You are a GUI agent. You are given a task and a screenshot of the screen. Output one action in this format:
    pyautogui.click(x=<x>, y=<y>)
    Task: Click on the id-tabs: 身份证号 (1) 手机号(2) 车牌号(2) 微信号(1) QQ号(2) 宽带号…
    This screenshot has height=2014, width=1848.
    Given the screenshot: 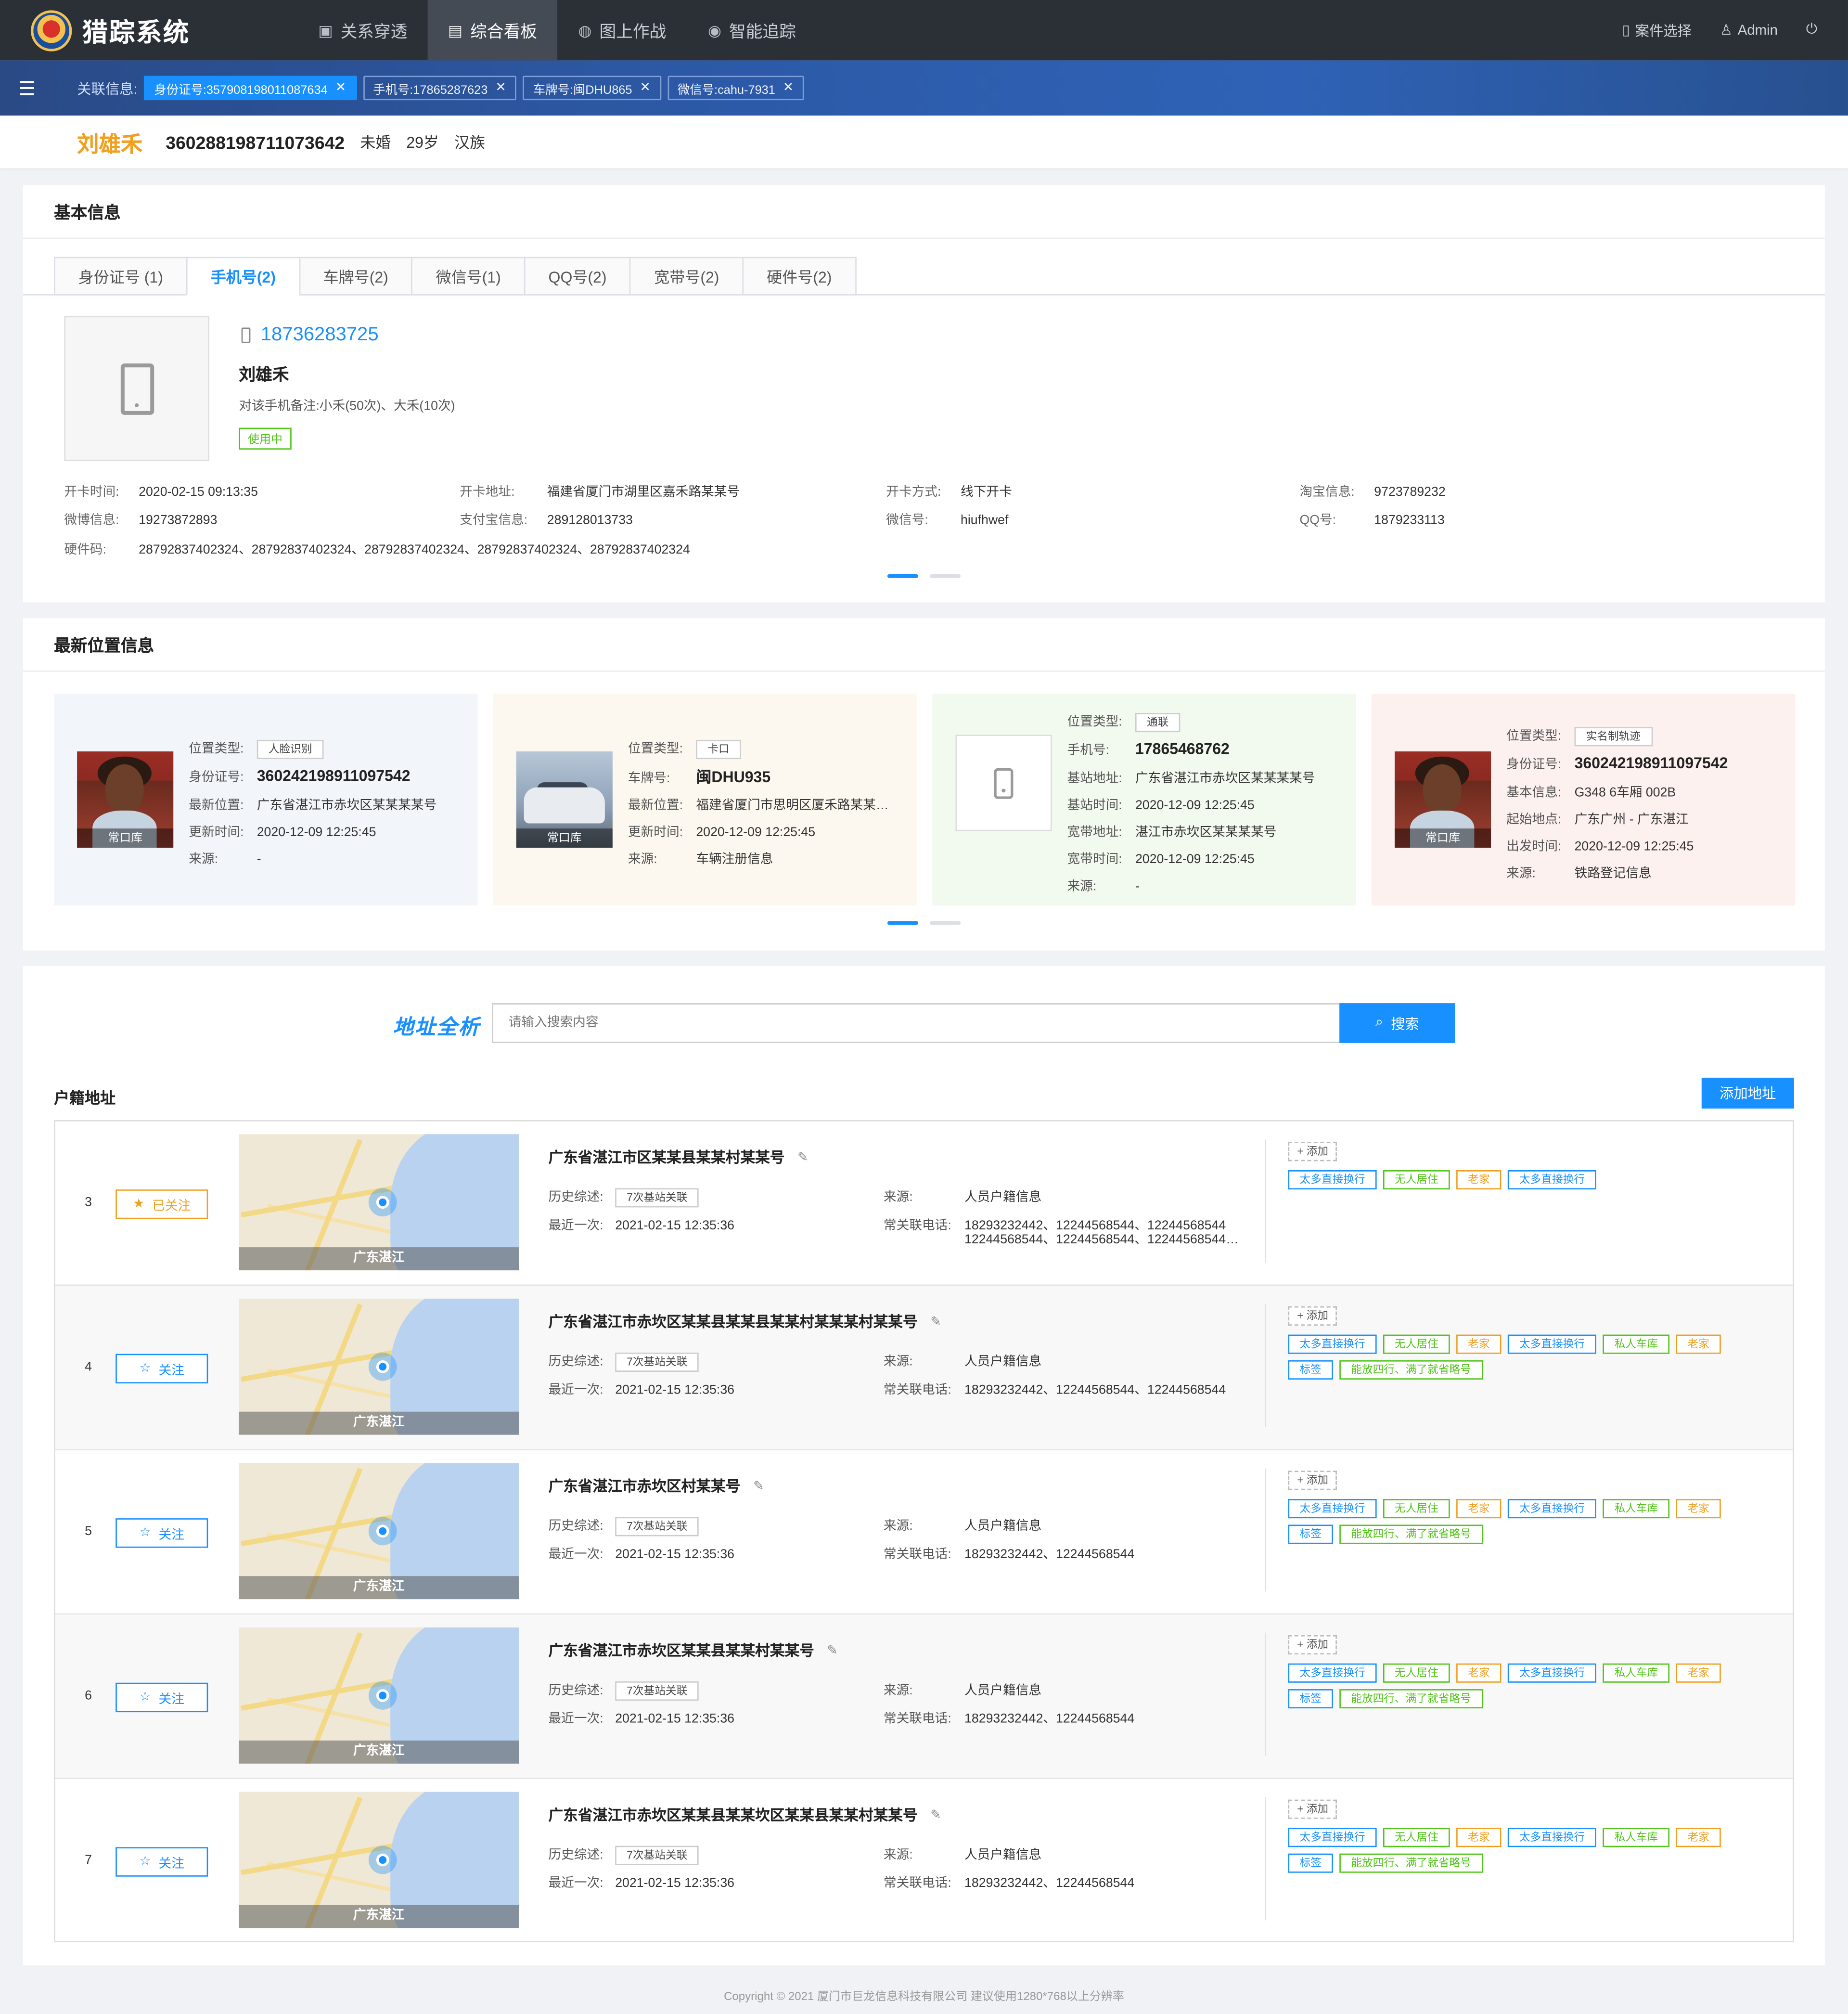 What is the action you would take?
    pyautogui.click(x=455, y=276)
    